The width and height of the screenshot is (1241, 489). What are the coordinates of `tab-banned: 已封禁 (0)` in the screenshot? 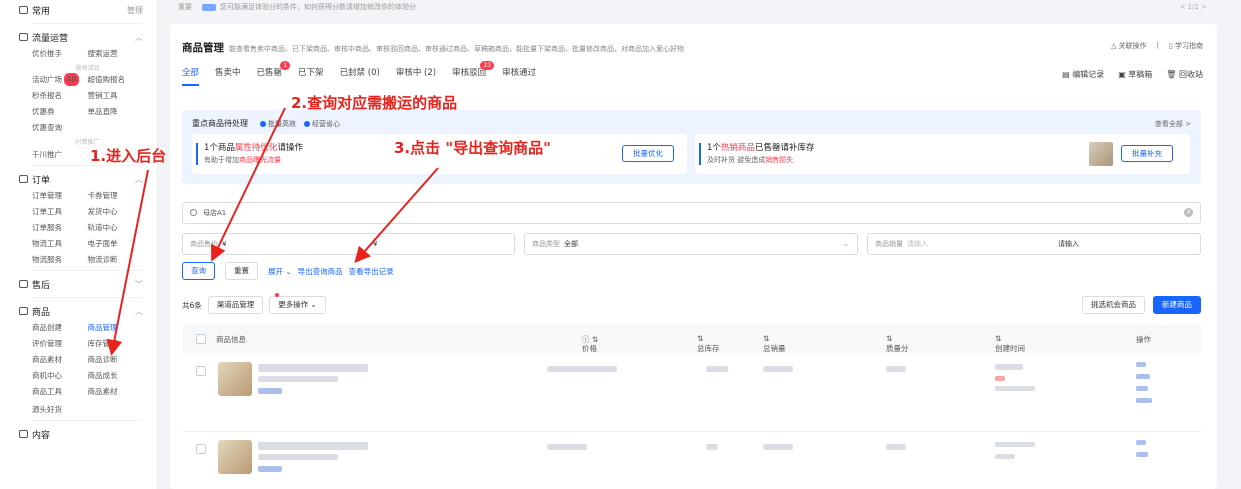 It's located at (360, 76).